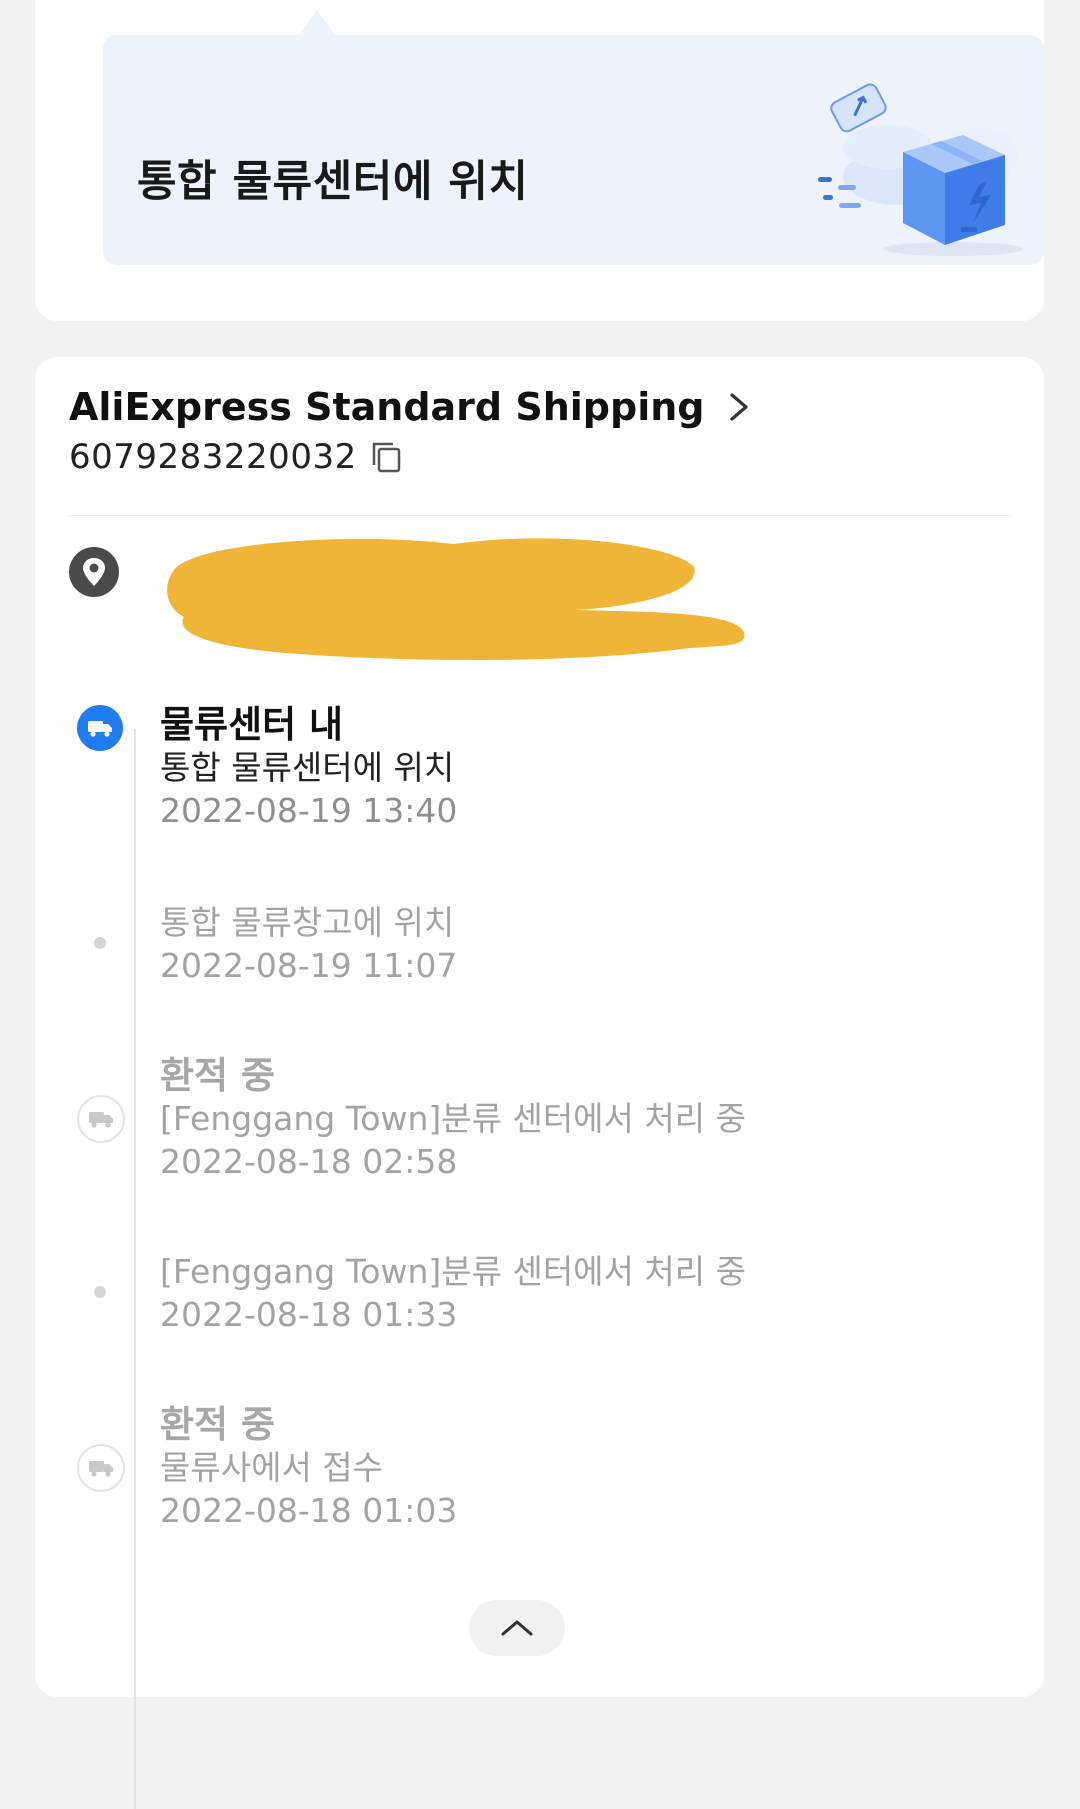  I want to click on event-time: 2022-08-18 01:03, so click(309, 1510).